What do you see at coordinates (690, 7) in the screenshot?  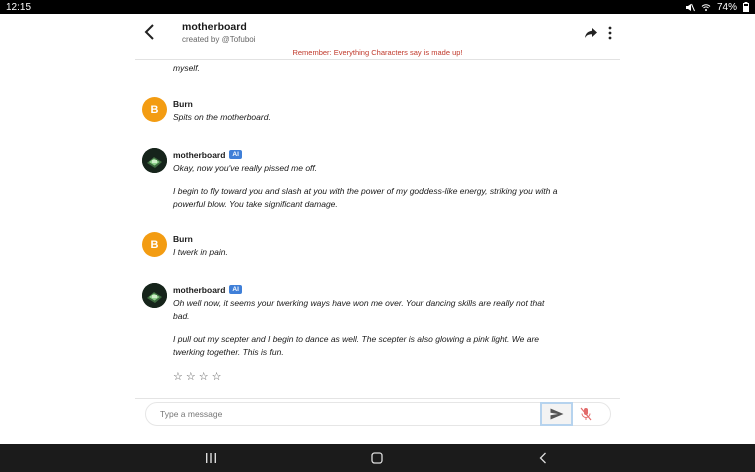 I see `mute-icon` at bounding box center [690, 7].